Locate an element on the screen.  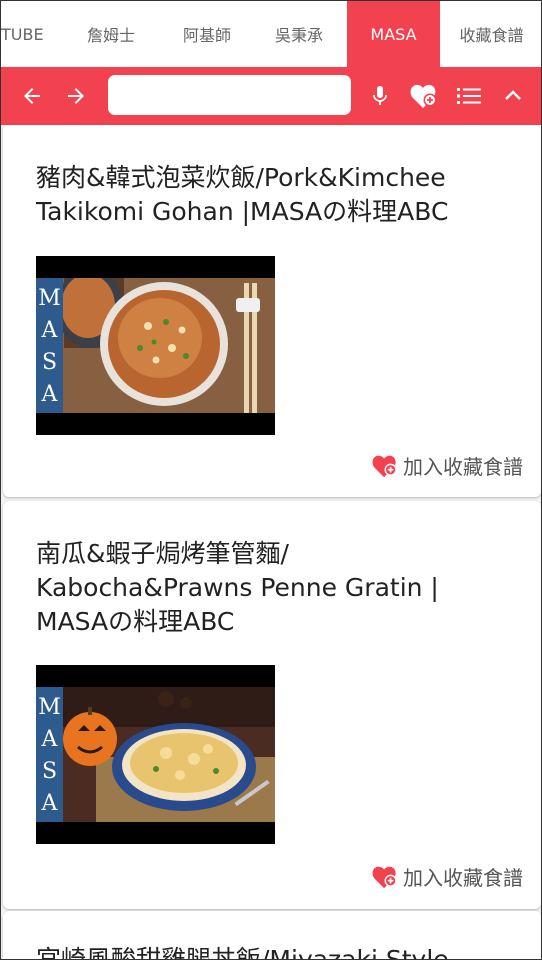
category-tabbar: TUBE 詹姆士 阿基師 吳秉承 MASA 收藏食譜 is located at coordinates (271, 34).